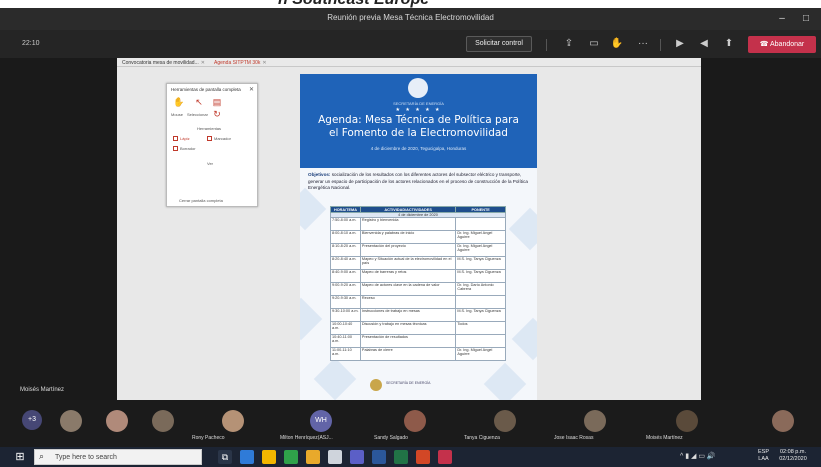  What do you see at coordinates (175, 148) in the screenshot?
I see `eraser-checkbox` at bounding box center [175, 148].